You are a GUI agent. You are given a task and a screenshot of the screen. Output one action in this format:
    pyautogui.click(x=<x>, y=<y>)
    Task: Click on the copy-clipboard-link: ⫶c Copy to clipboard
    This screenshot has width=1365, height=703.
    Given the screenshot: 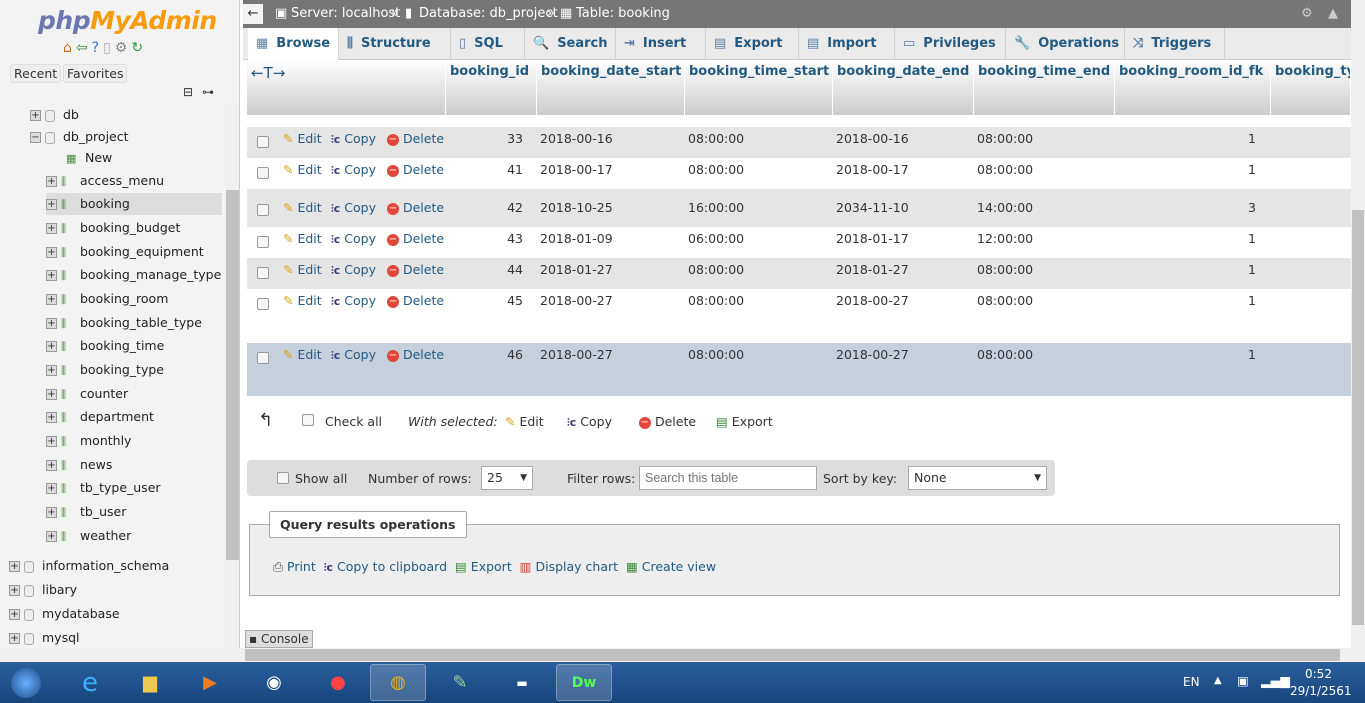 What is the action you would take?
    pyautogui.click(x=385, y=566)
    